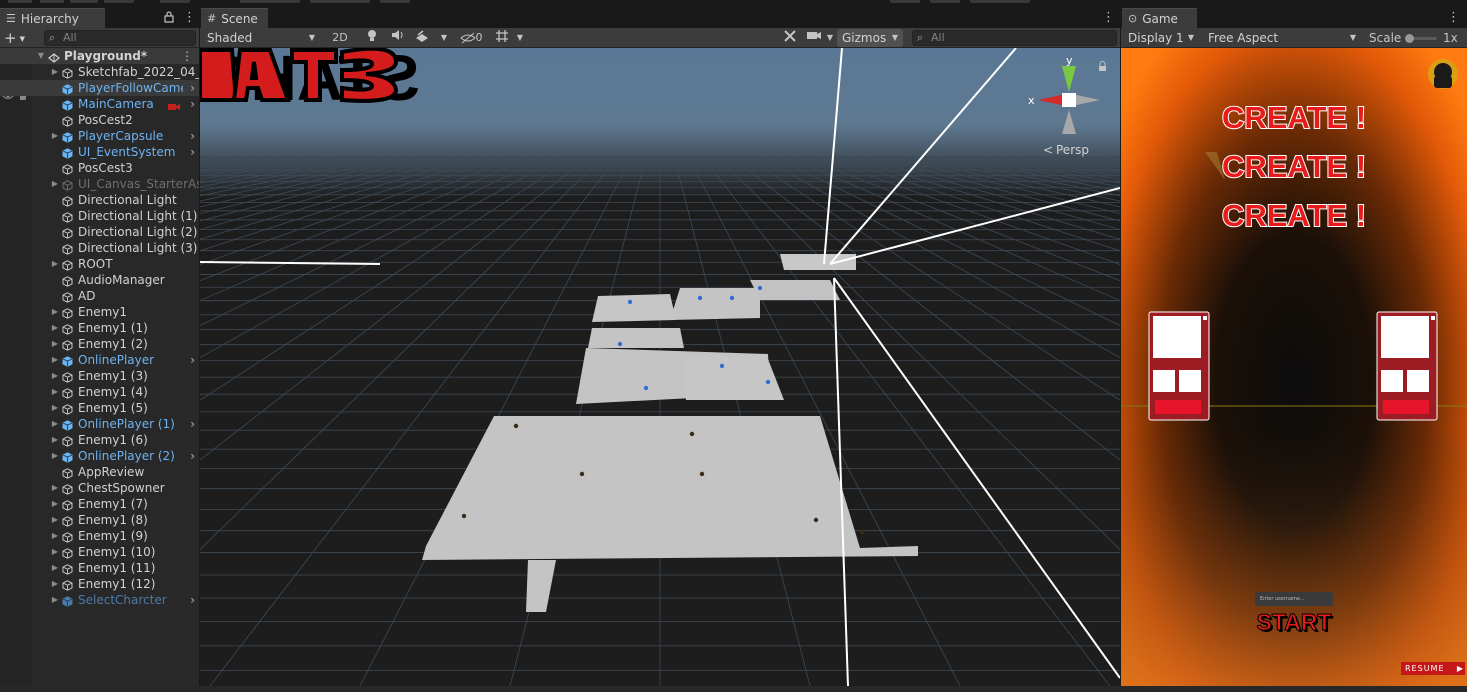 The width and height of the screenshot is (1467, 692). I want to click on hierarchy-item: ▶ PlayerCapsule ›, so click(99, 136).